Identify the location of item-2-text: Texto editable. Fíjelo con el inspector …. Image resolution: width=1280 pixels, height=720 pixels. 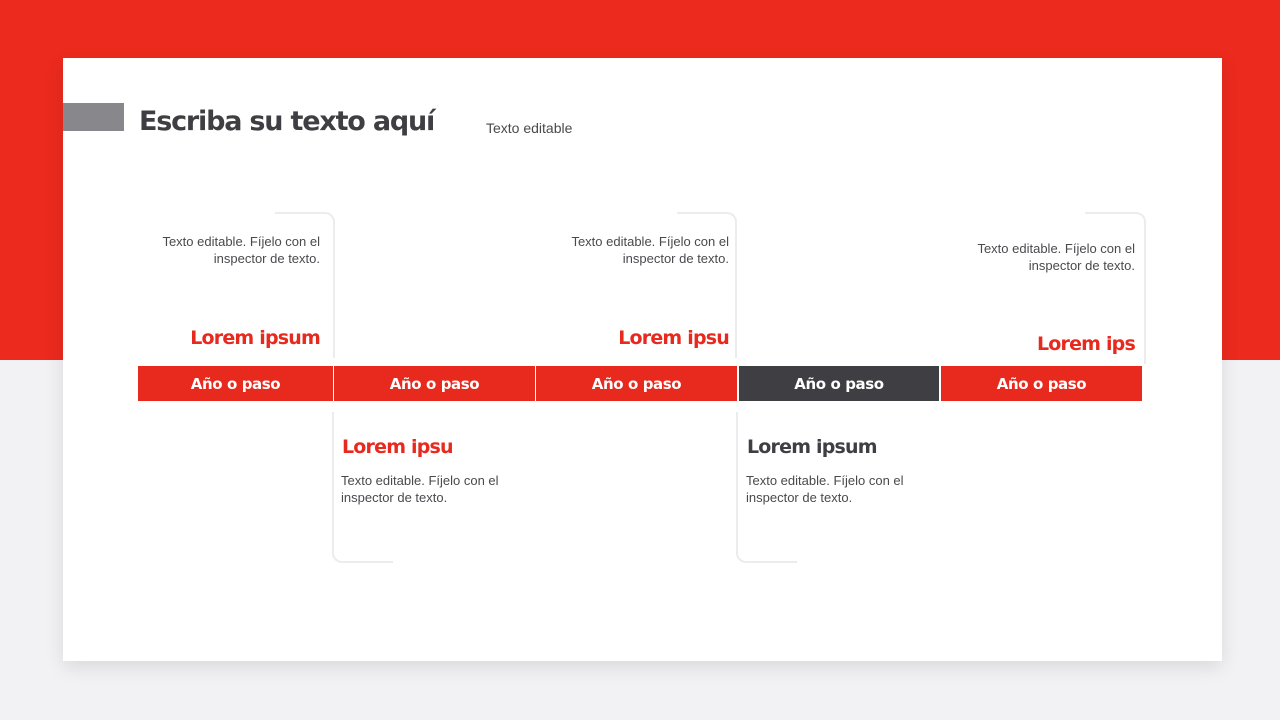
(433, 489).